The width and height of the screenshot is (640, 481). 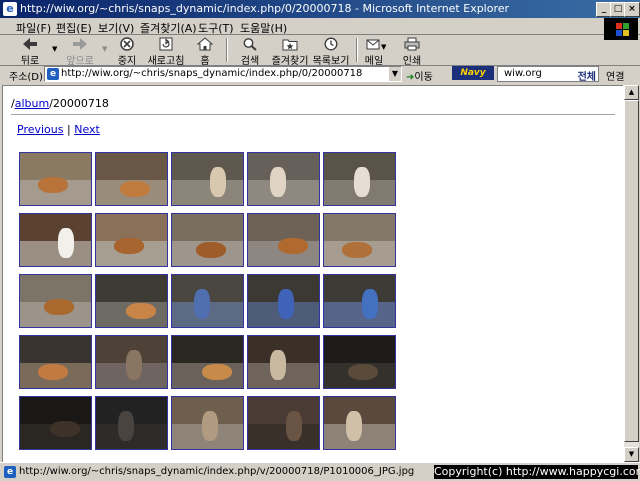 I want to click on go-button: ➜이동, so click(x=419, y=75).